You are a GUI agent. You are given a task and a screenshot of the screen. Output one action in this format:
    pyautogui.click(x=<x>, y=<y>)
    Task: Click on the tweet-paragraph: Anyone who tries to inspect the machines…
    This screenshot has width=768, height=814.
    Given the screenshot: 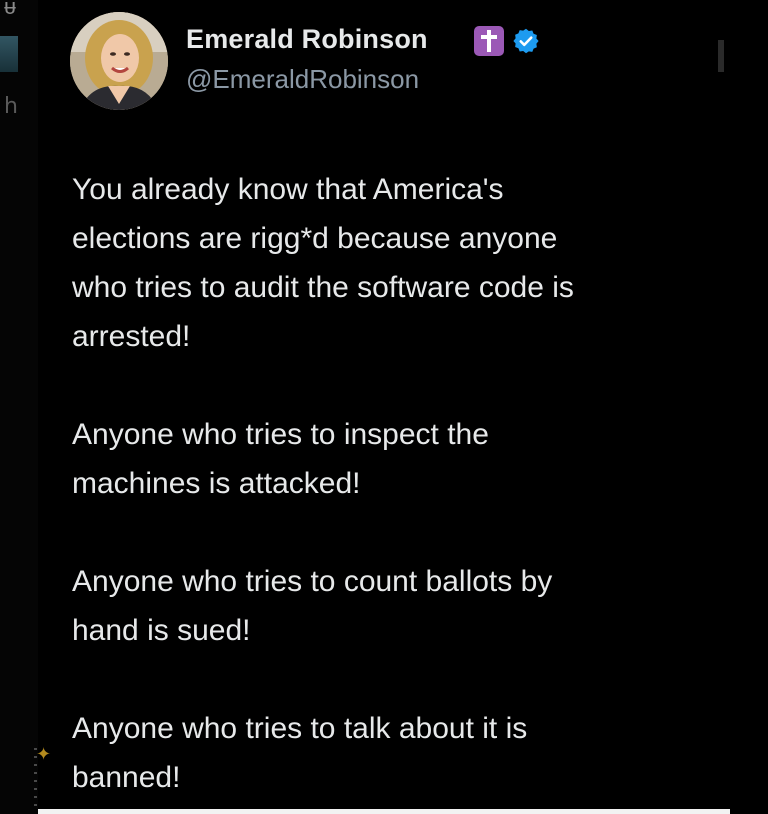 What is the action you would take?
    pyautogui.click(x=280, y=459)
    